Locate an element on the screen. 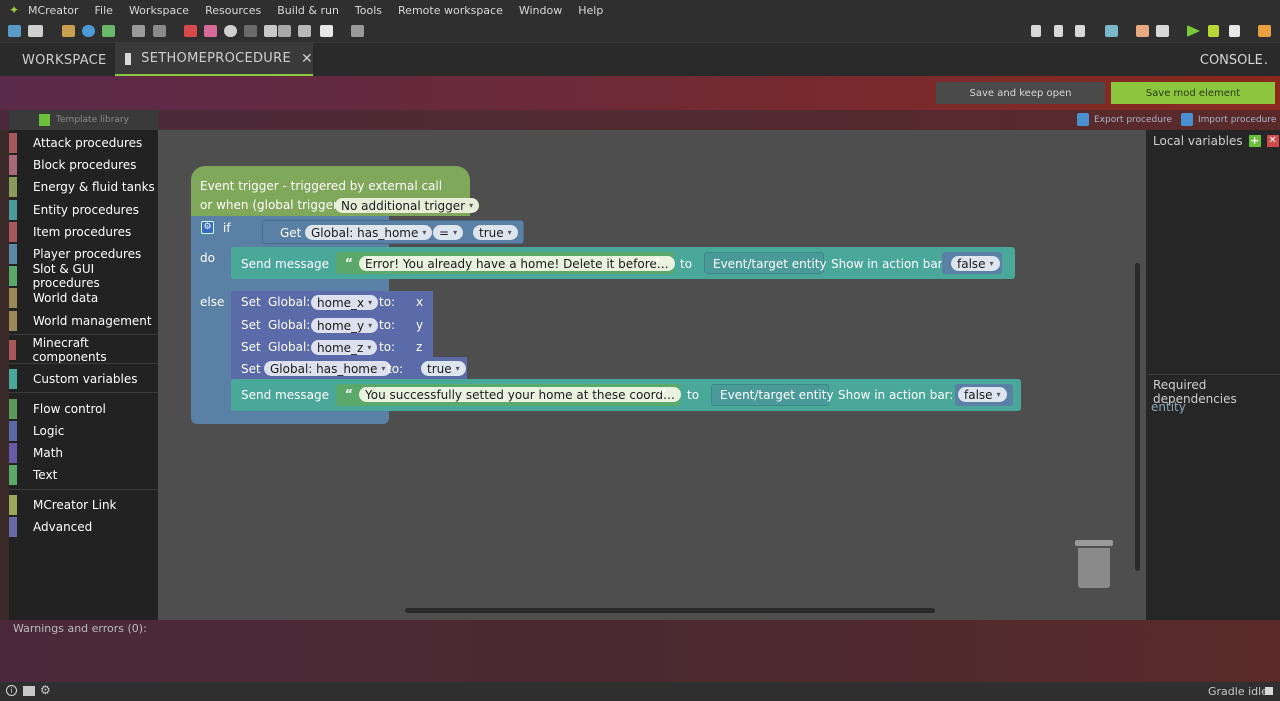 The width and height of the screenshot is (1280, 701). wrench-icon is located at coordinates (270, 31).